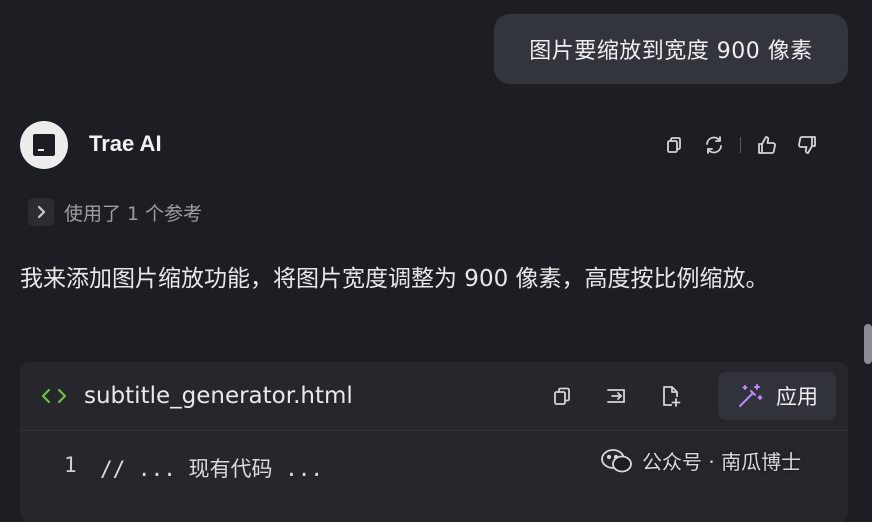 The image size is (872, 522). I want to click on assistant-name: Trae AI, so click(125, 143).